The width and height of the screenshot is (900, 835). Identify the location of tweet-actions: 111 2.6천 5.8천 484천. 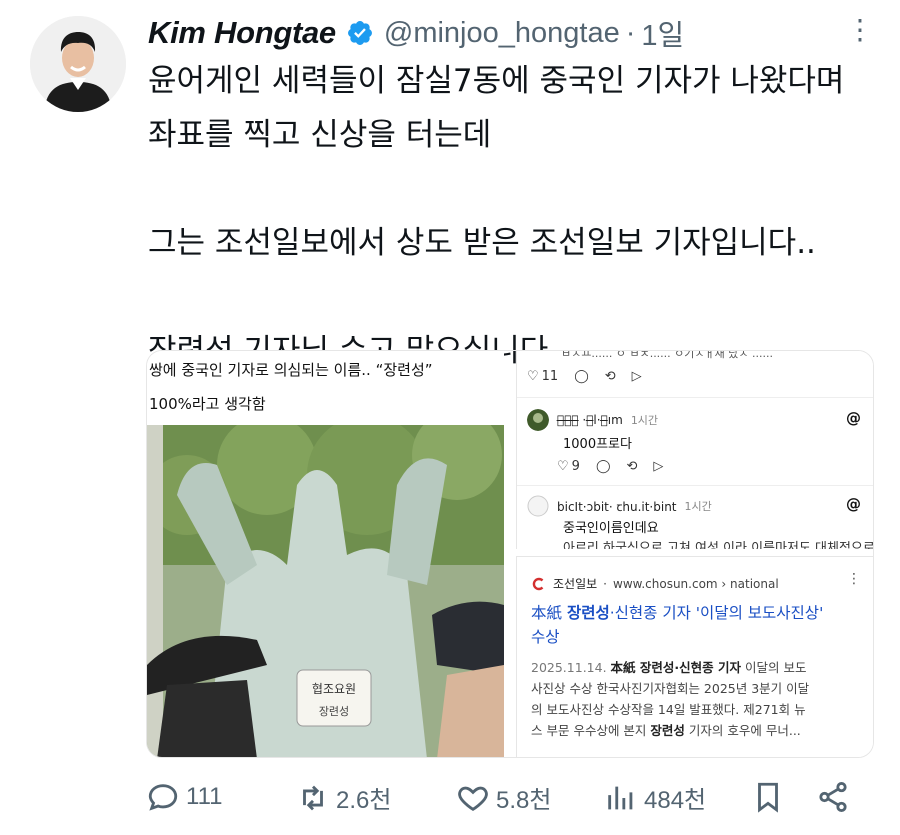
(506, 802).